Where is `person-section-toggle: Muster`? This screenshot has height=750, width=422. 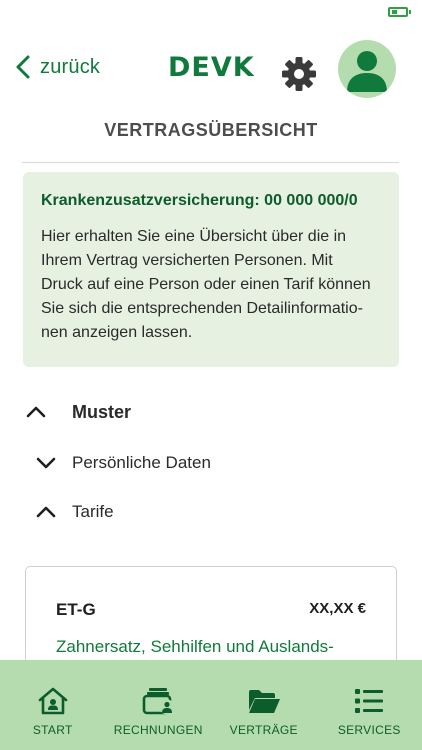 person-section-toggle: Muster is located at coordinates (211, 412).